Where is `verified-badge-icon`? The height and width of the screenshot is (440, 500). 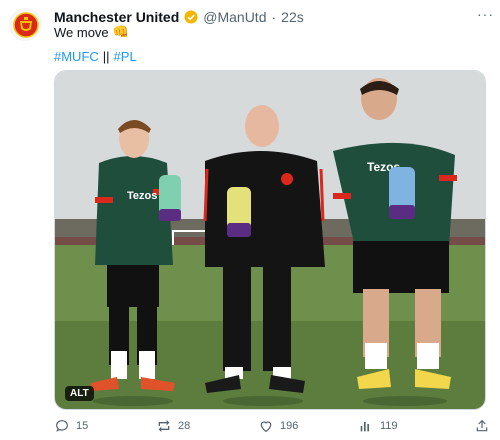
verified-badge-icon is located at coordinates (191, 17).